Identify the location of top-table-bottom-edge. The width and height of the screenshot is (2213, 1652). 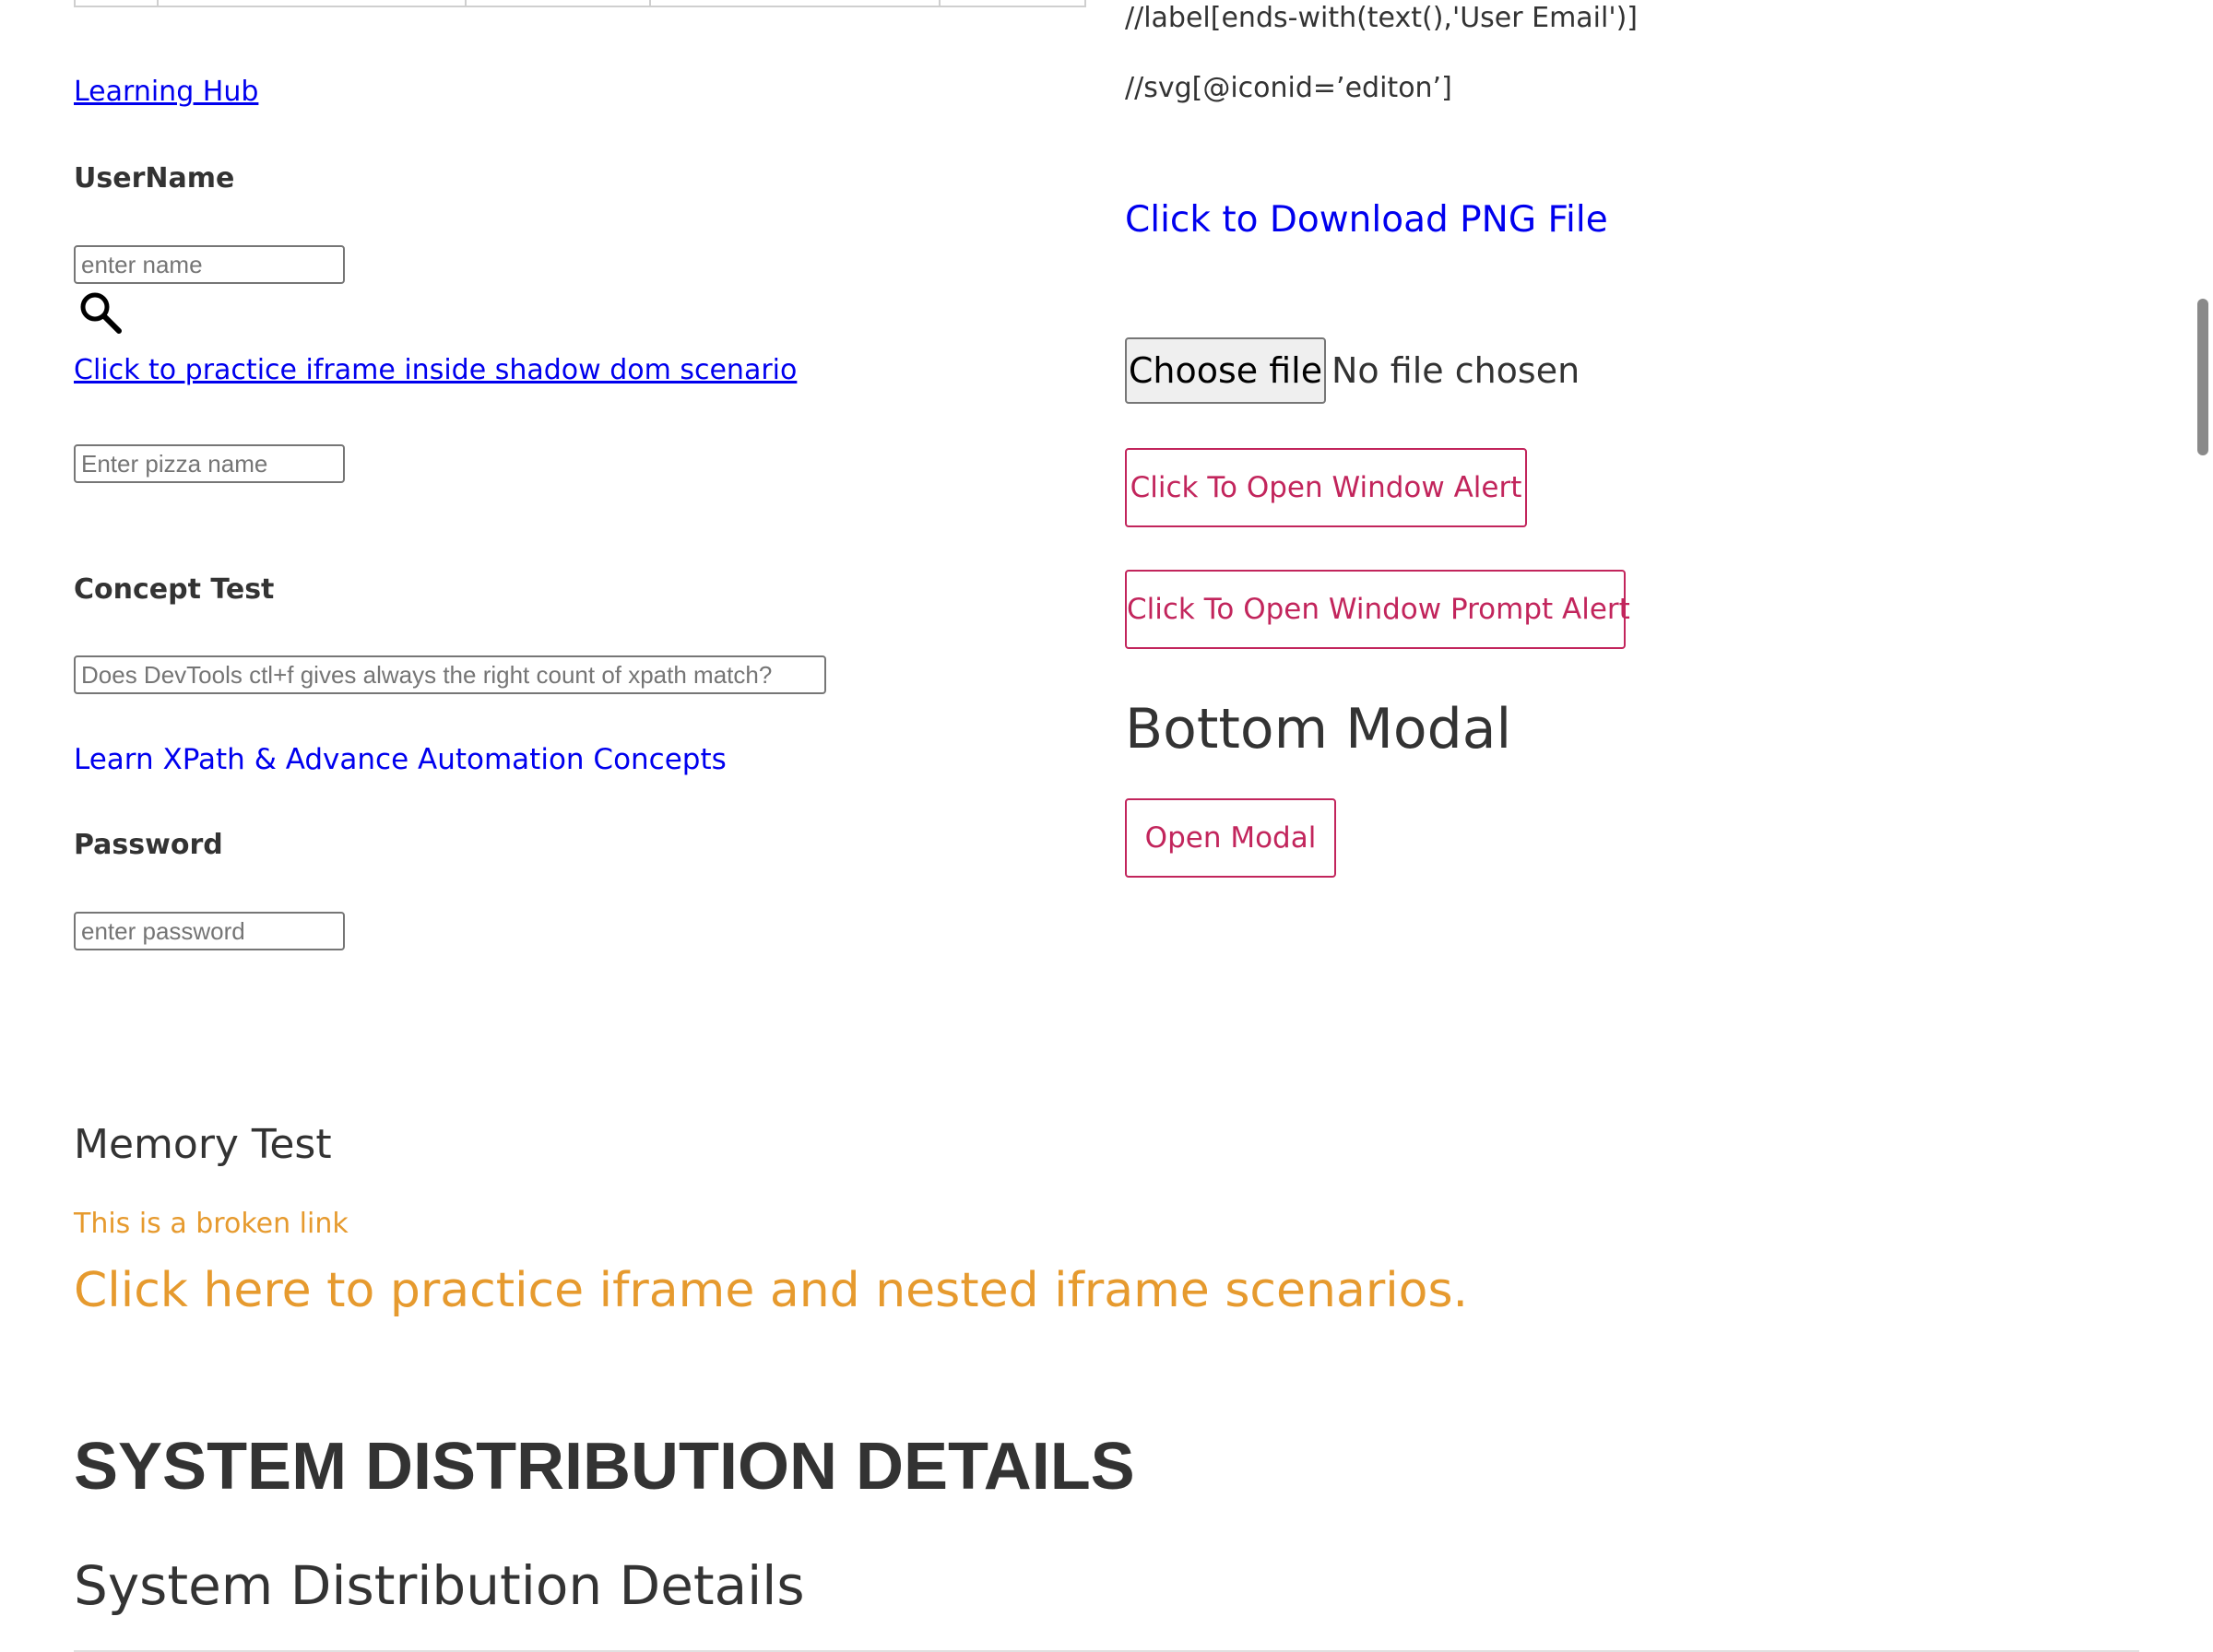
(580, 3).